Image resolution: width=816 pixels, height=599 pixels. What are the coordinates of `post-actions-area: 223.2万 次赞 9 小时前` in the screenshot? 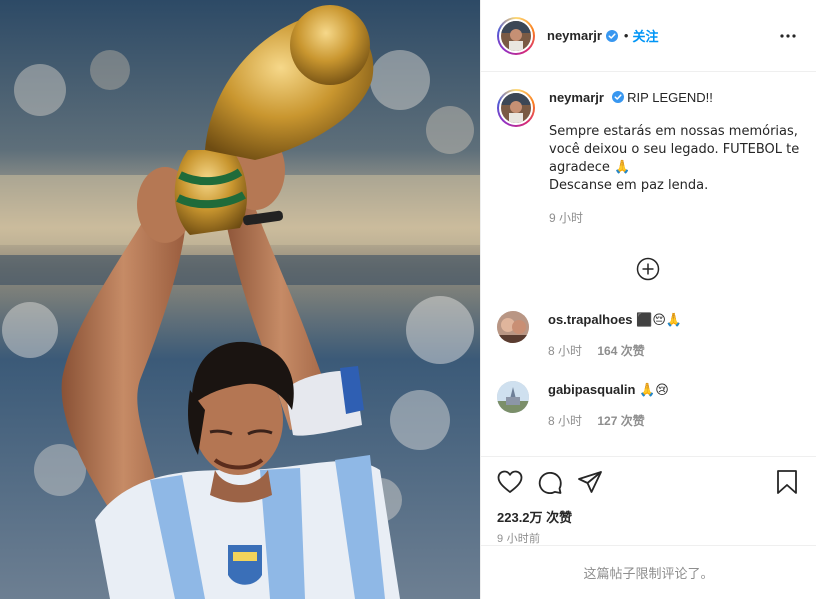 It's located at (648, 500).